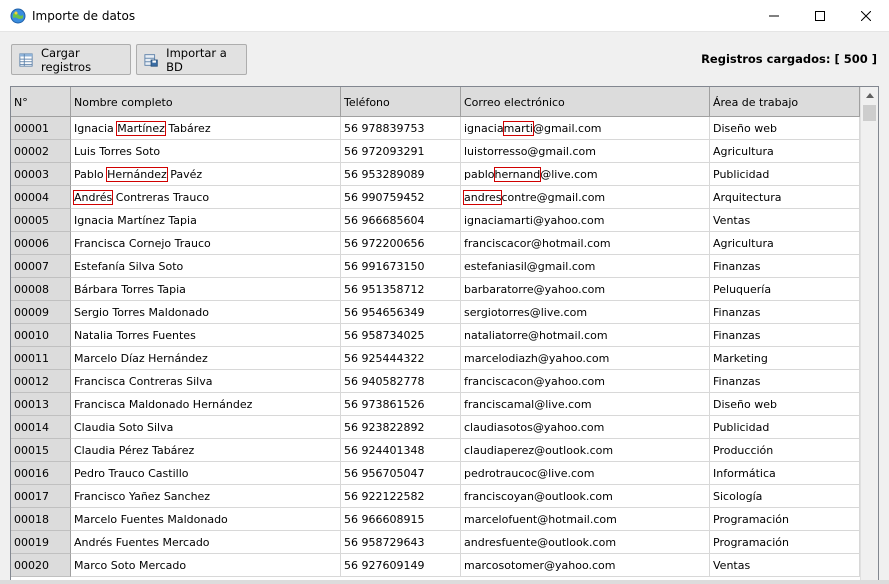 The height and width of the screenshot is (584, 889). What do you see at coordinates (41, 404) in the screenshot?
I see `row-number: 00013` at bounding box center [41, 404].